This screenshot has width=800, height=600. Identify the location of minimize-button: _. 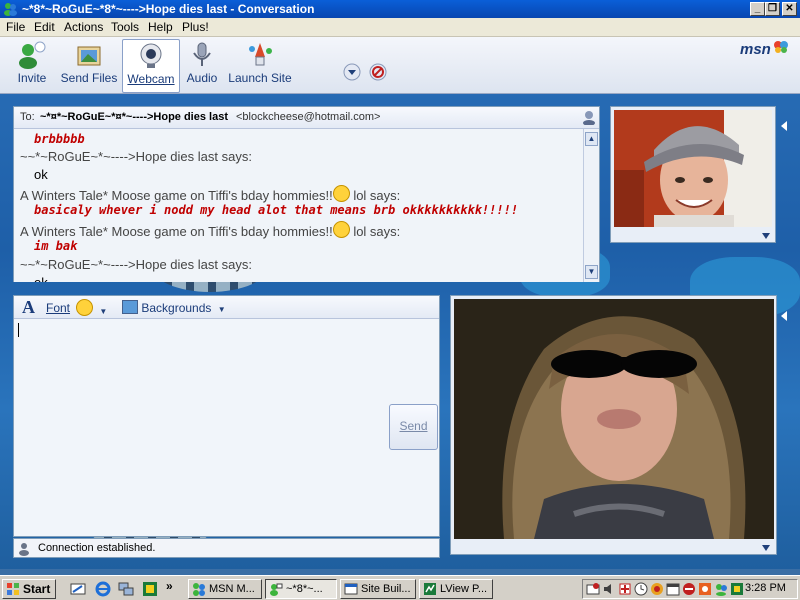
(757, 9).